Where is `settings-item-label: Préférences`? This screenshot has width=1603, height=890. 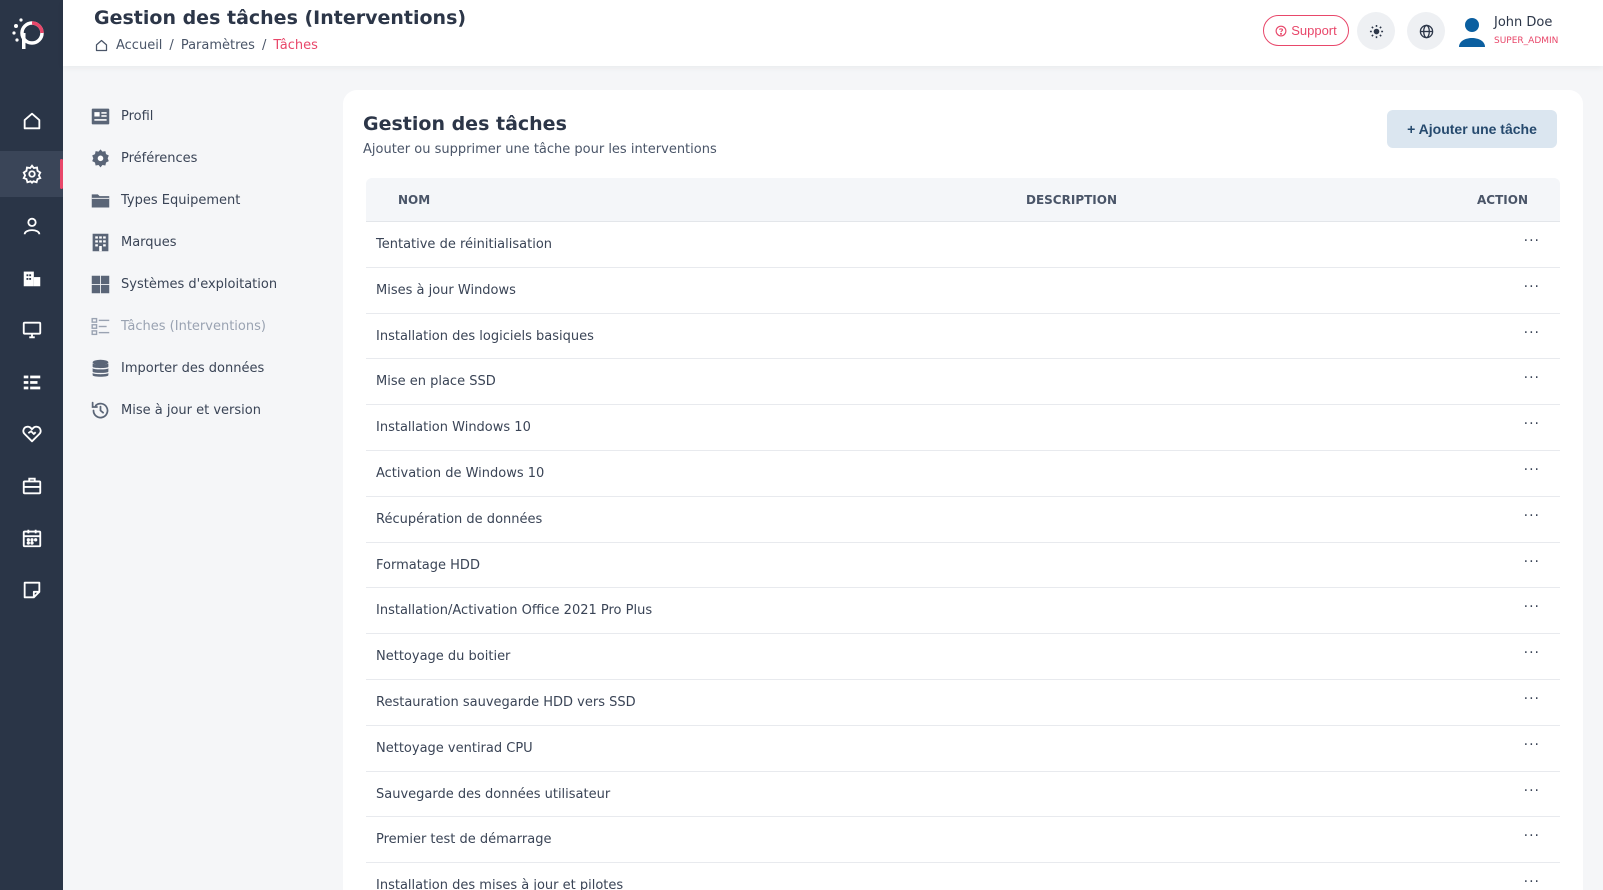 settings-item-label: Préférences is located at coordinates (159, 158).